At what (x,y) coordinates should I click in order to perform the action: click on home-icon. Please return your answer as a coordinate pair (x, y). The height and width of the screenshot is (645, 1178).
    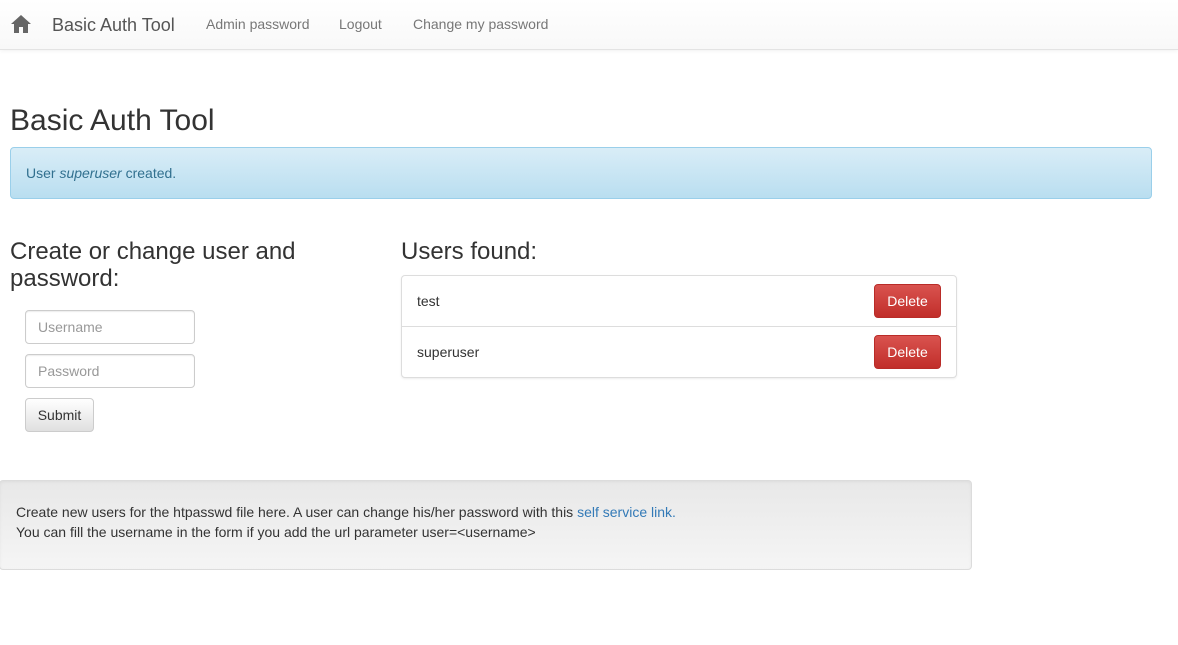
    Looking at the image, I should click on (21, 24).